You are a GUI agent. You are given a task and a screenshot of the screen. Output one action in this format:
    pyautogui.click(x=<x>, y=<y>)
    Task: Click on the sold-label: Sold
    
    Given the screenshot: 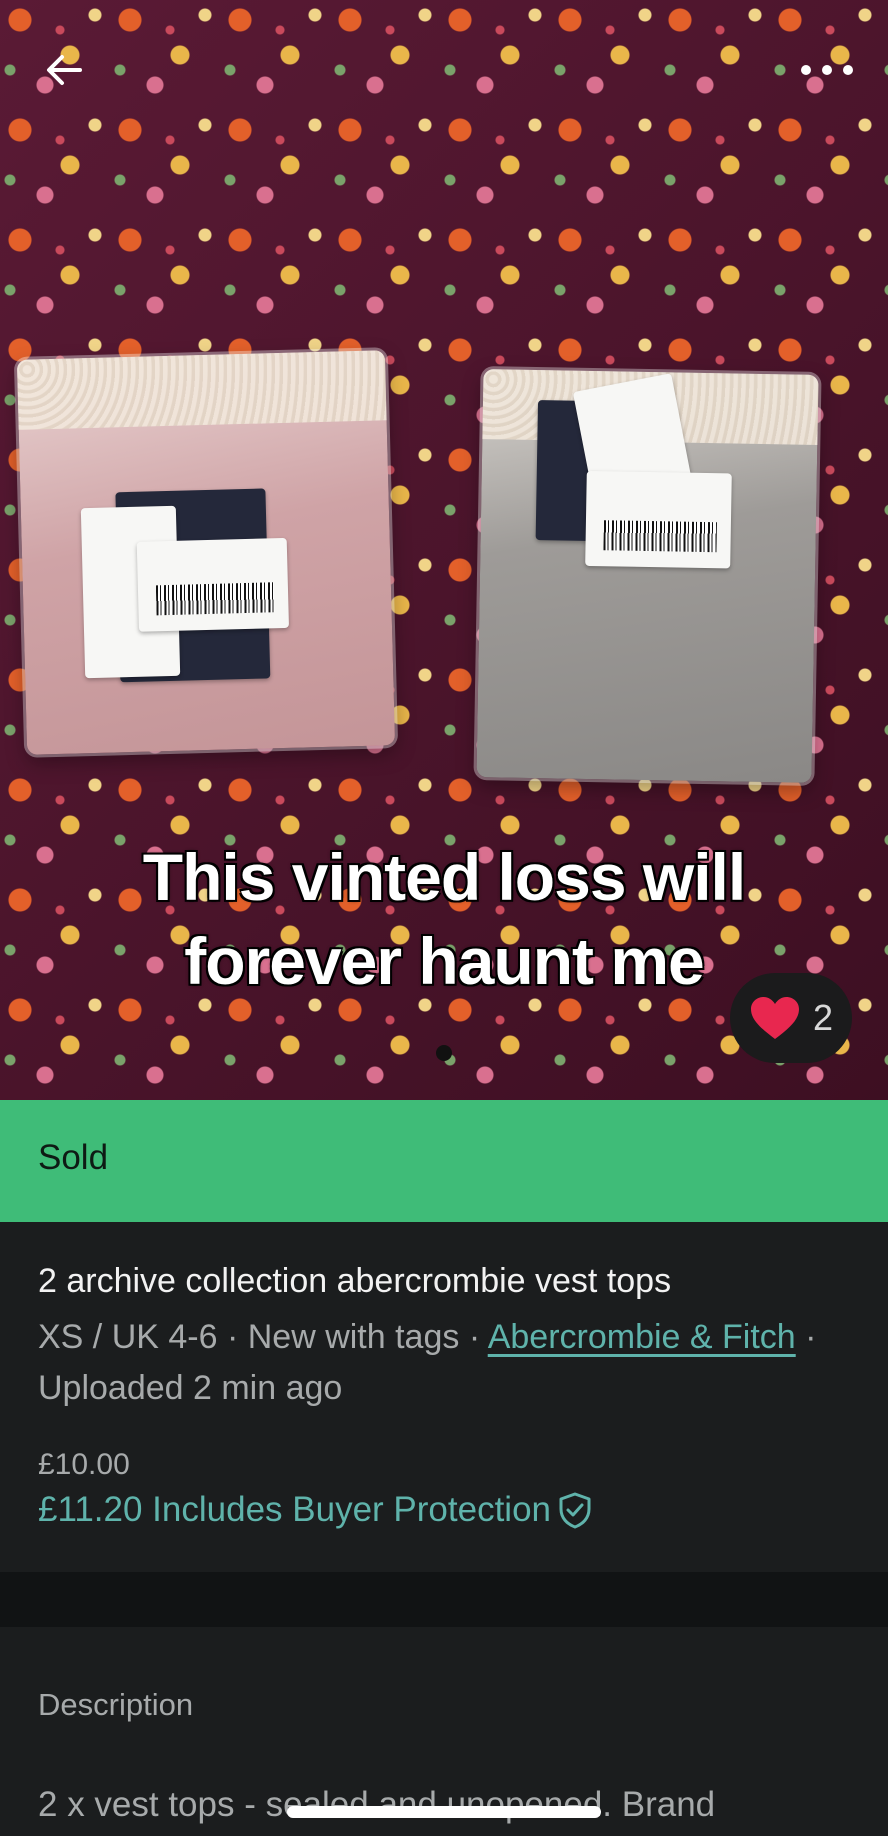 What is the action you would take?
    pyautogui.click(x=73, y=1157)
    